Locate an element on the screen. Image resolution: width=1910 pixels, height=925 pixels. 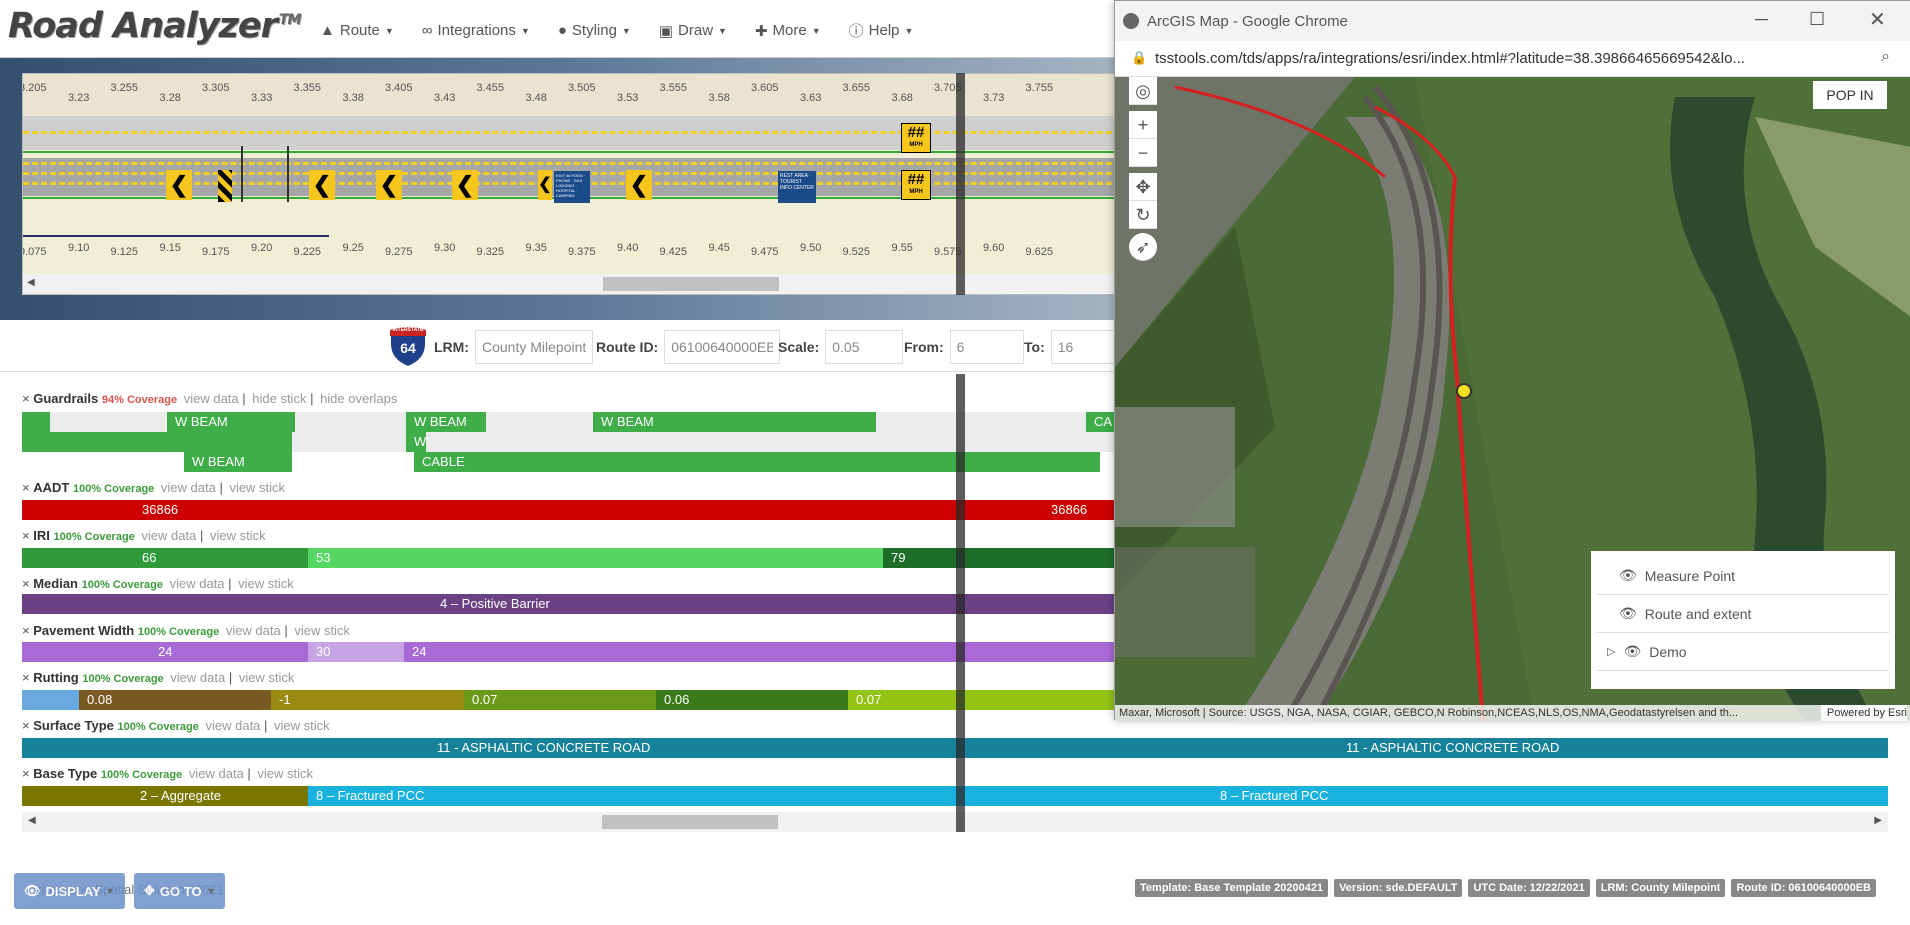
legend-item-route-extent: 👁 Route and extent is located at coordinates (1743, 614).